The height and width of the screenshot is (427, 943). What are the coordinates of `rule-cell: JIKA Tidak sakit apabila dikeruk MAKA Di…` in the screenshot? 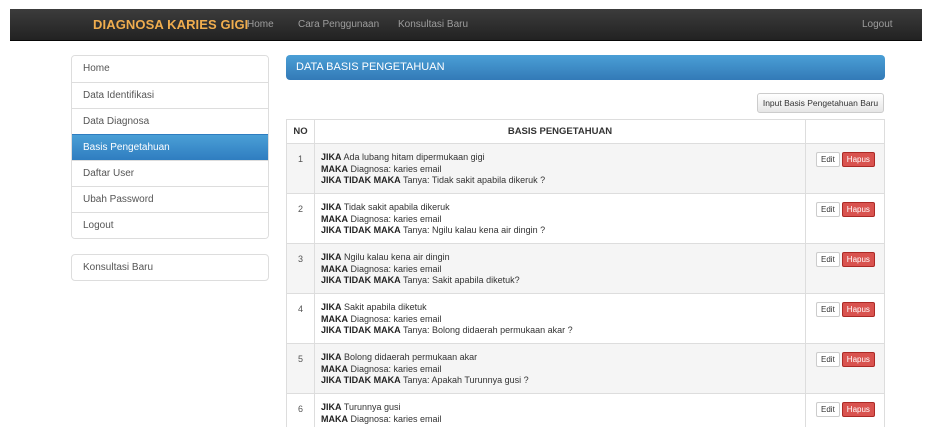 It's located at (560, 218).